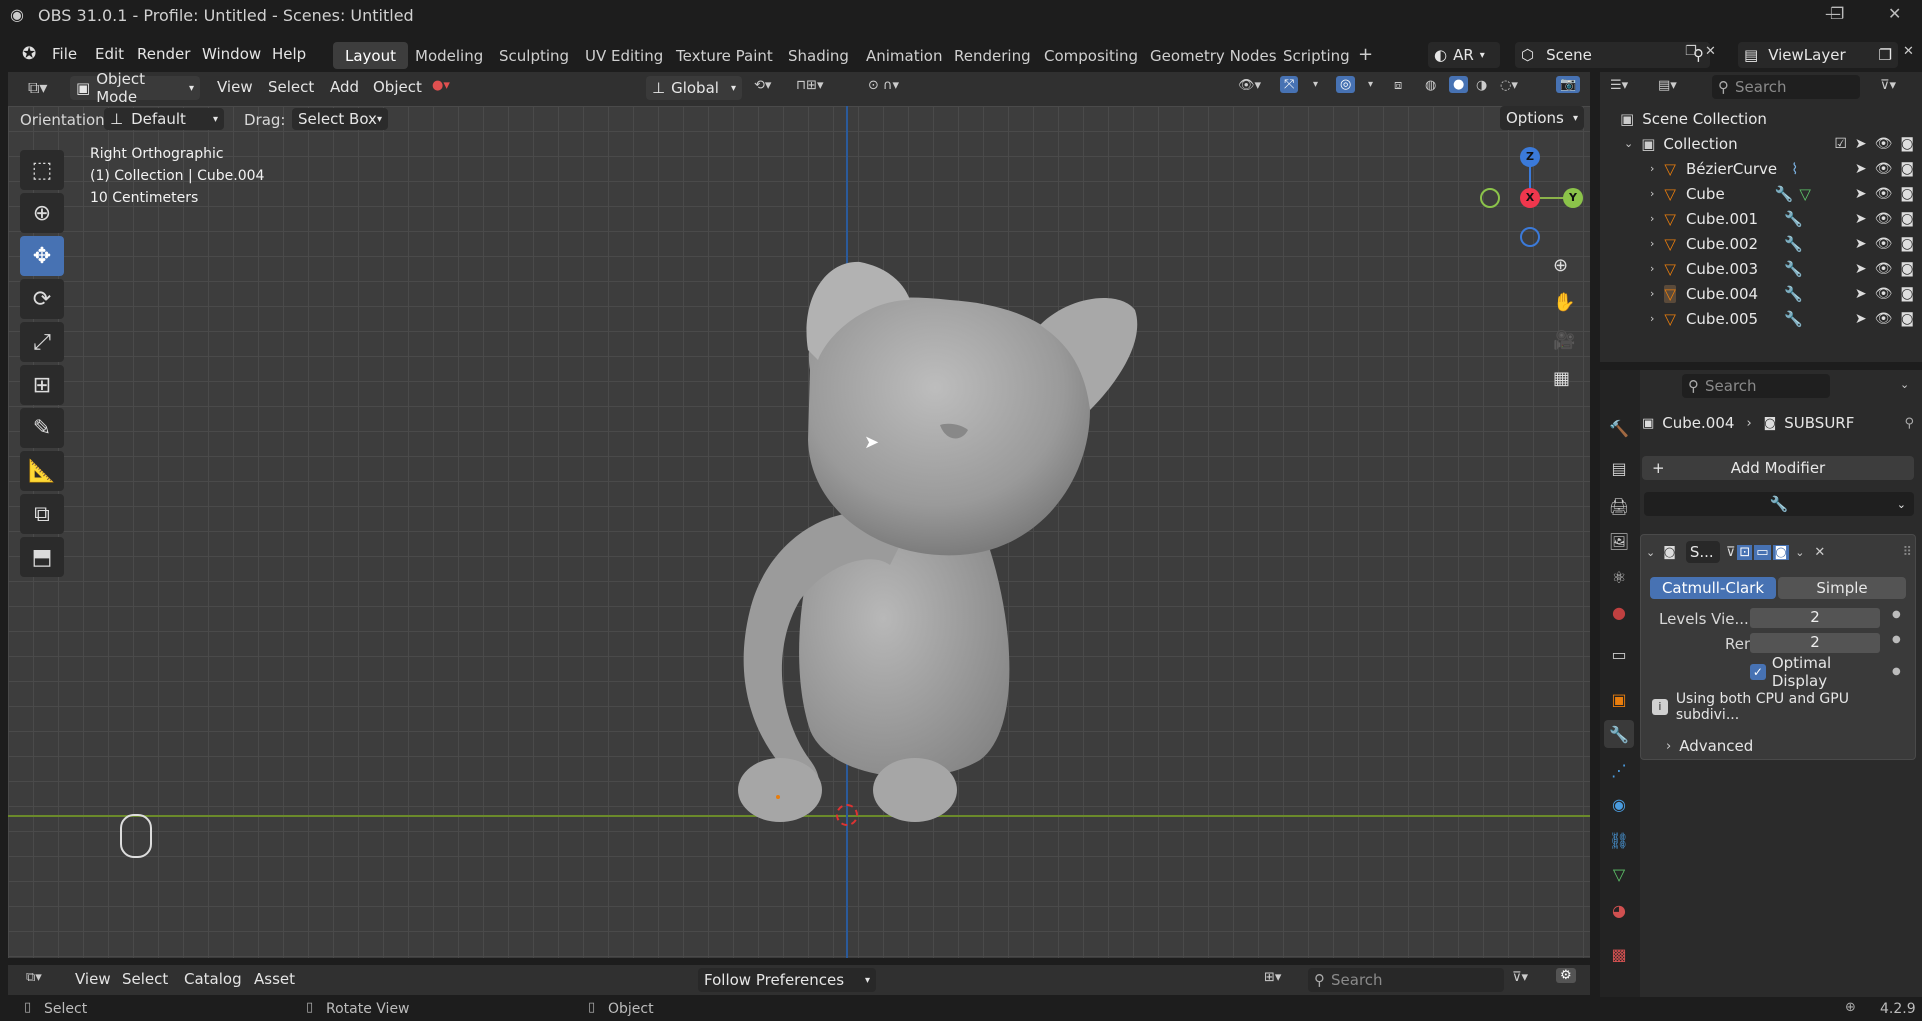 The width and height of the screenshot is (1922, 1021). I want to click on new-scene-icon: ❐, so click(1691, 51).